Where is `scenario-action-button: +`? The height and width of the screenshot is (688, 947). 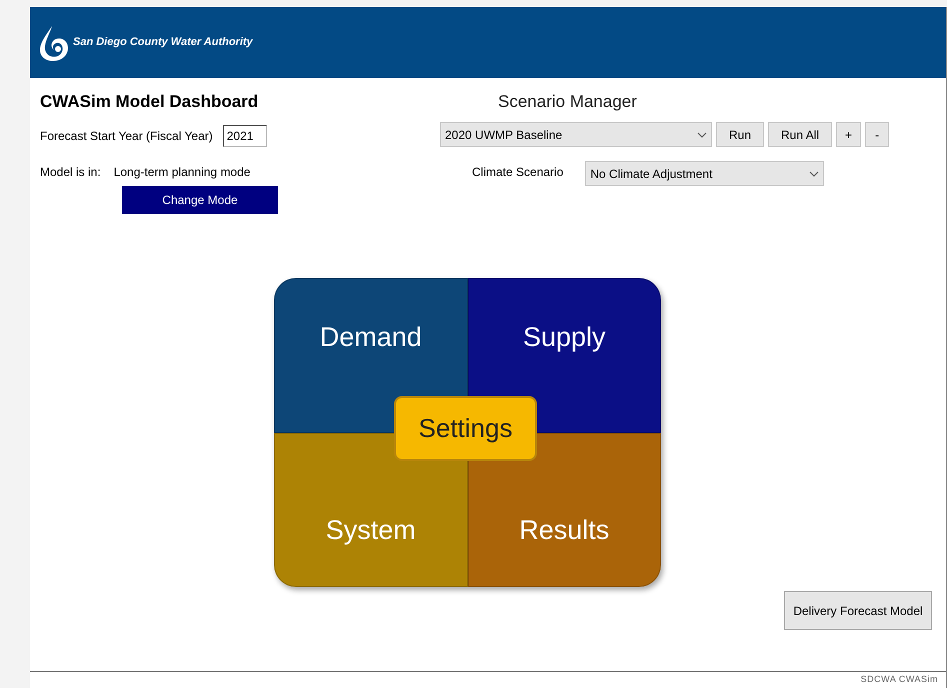
scenario-action-button: + is located at coordinates (849, 134).